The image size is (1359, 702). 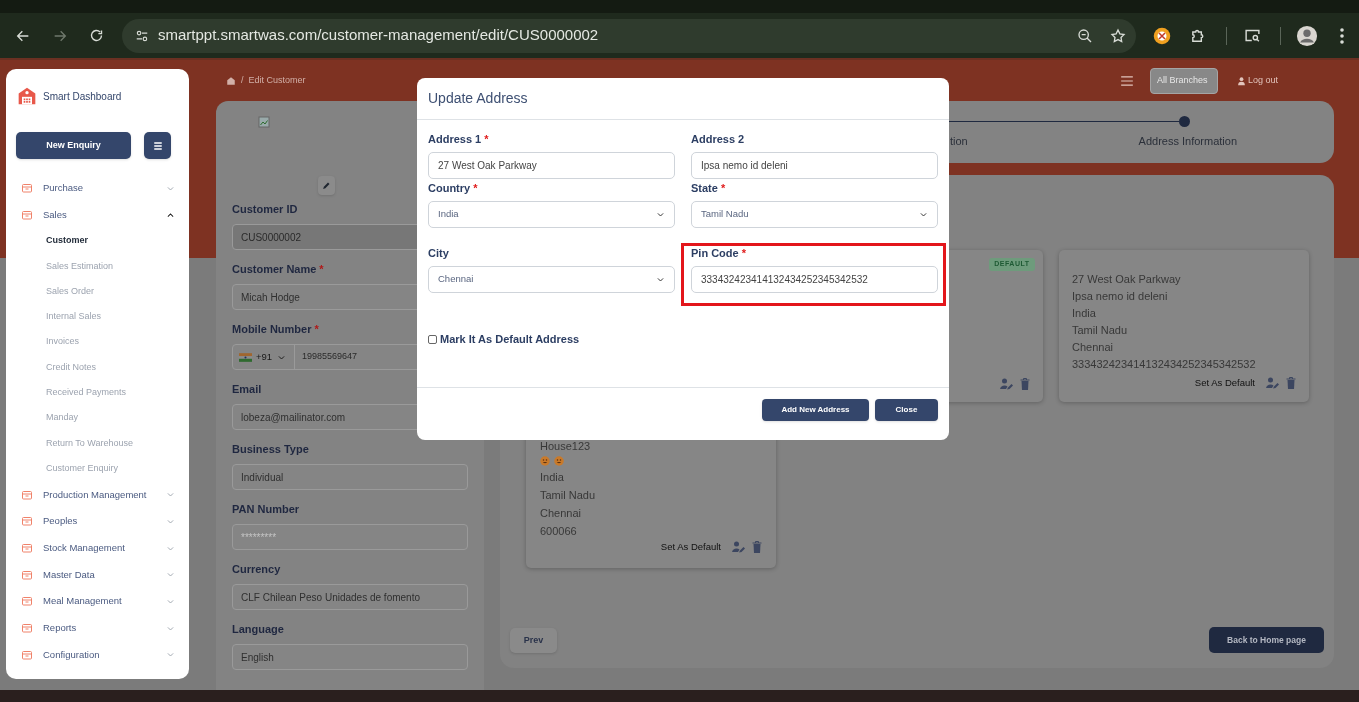 I want to click on home-icon, so click(x=231, y=80).